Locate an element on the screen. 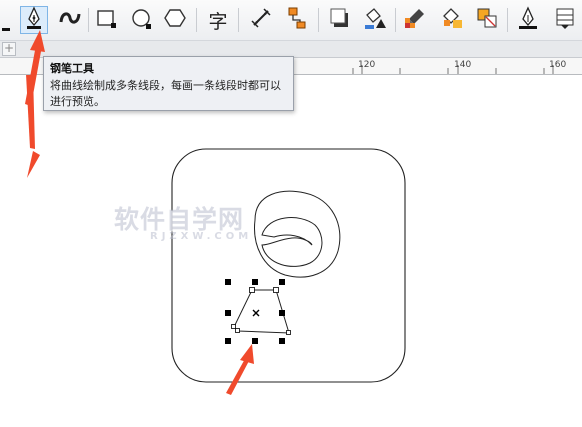  tooltip-description: 将曲线绘制成多条线段，每画一条线段时都可以进行预览。 is located at coordinates (165, 93).